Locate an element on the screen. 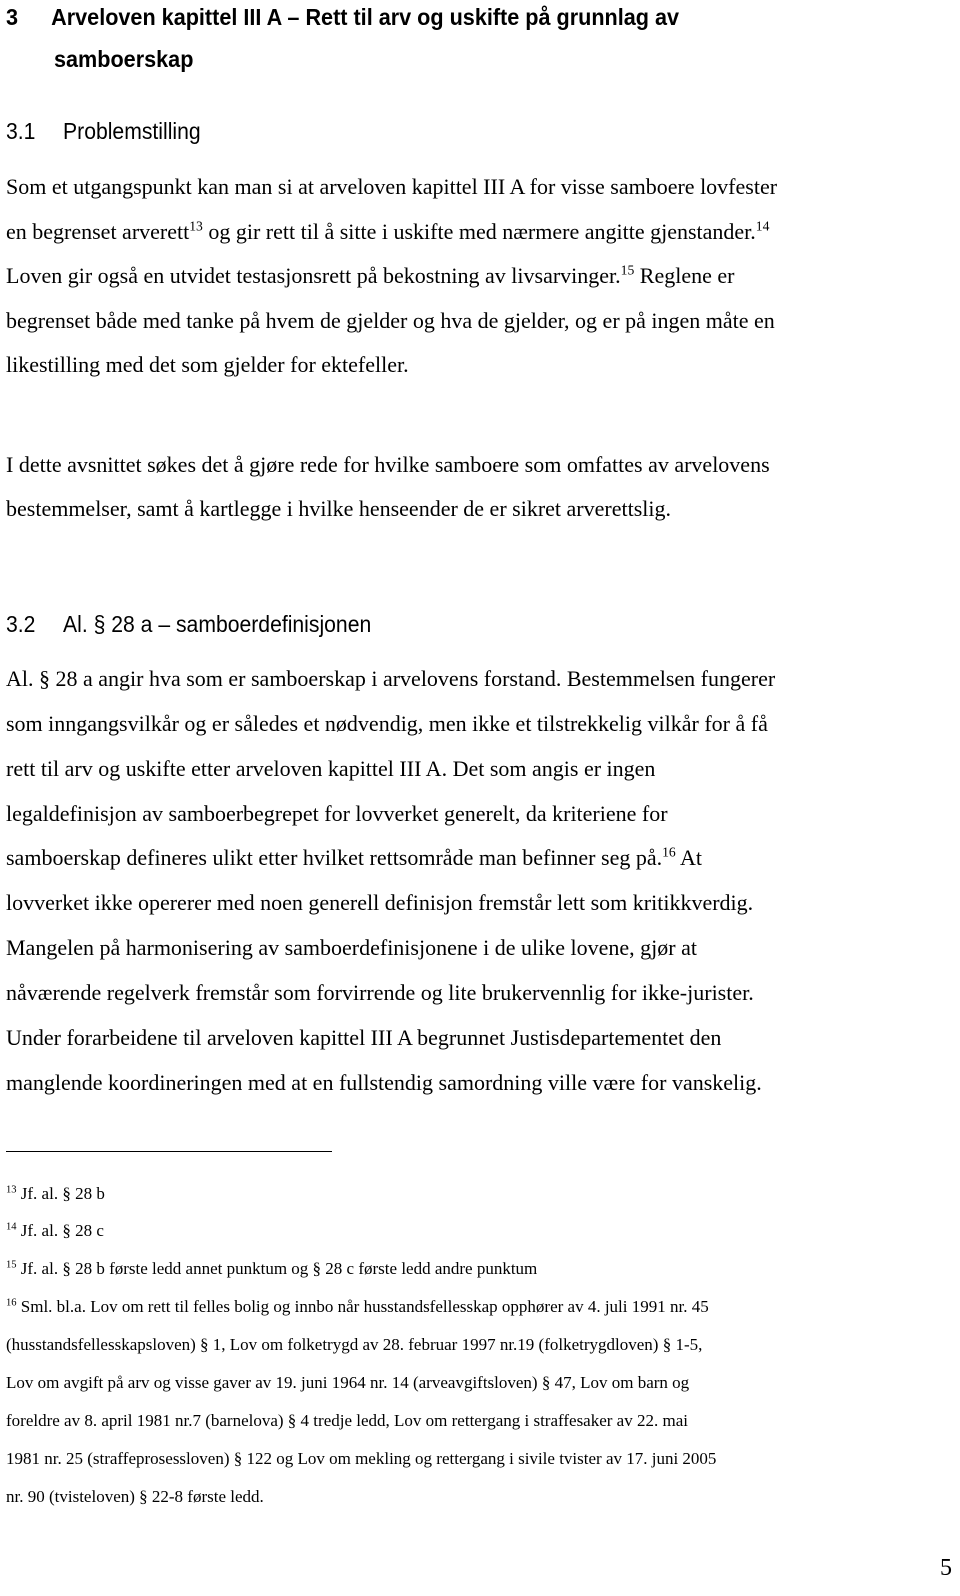  section-number: 3.2 is located at coordinates (21, 624).